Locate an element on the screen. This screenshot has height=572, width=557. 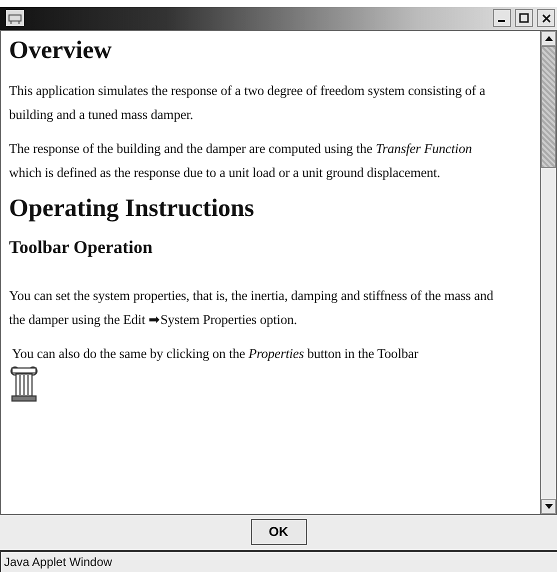
maximize-button is located at coordinates (524, 18).